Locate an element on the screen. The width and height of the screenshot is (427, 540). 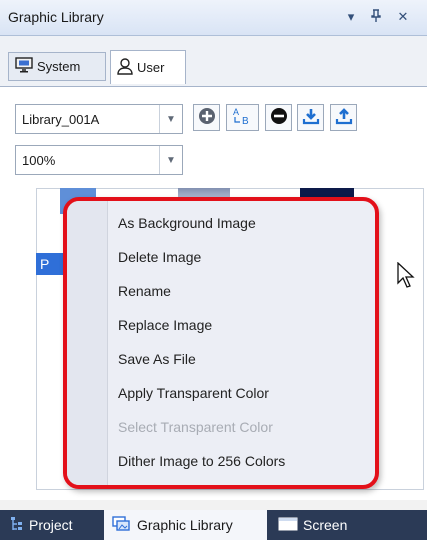
zoom-select-value: 100% is located at coordinates (39, 160).